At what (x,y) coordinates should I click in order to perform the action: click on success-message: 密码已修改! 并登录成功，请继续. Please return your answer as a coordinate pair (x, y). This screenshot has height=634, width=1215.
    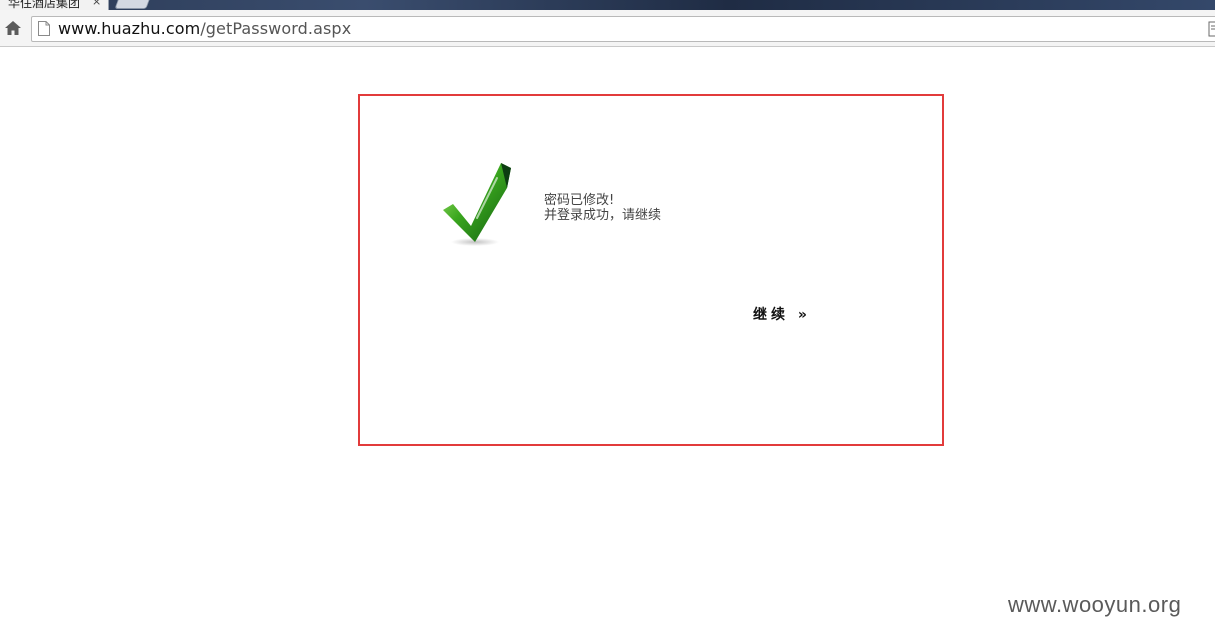
    Looking at the image, I should click on (602, 208).